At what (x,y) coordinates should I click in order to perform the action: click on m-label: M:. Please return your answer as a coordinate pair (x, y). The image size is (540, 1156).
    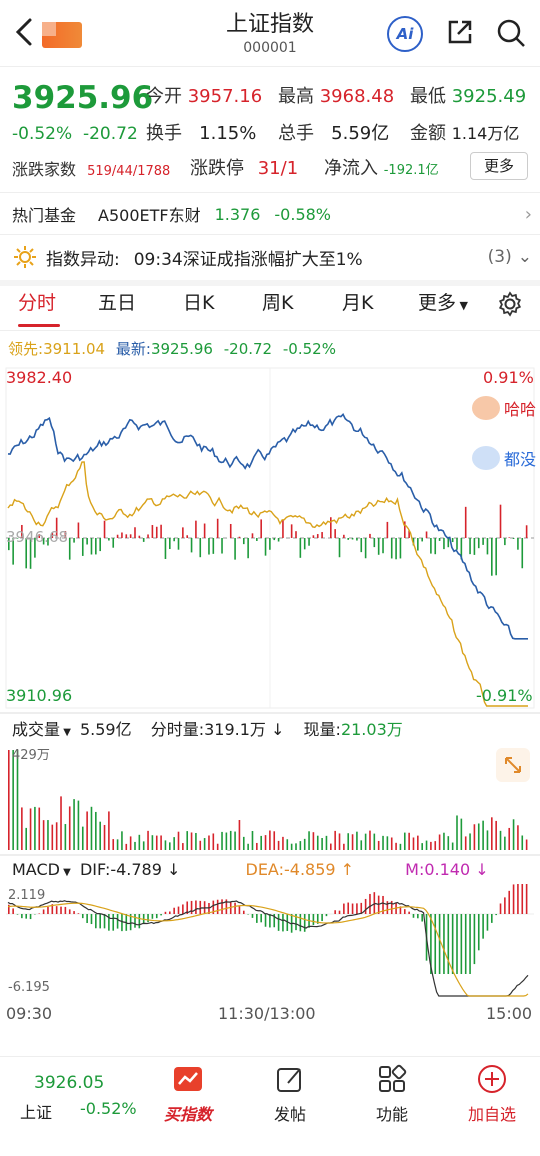
    Looking at the image, I should click on (415, 869).